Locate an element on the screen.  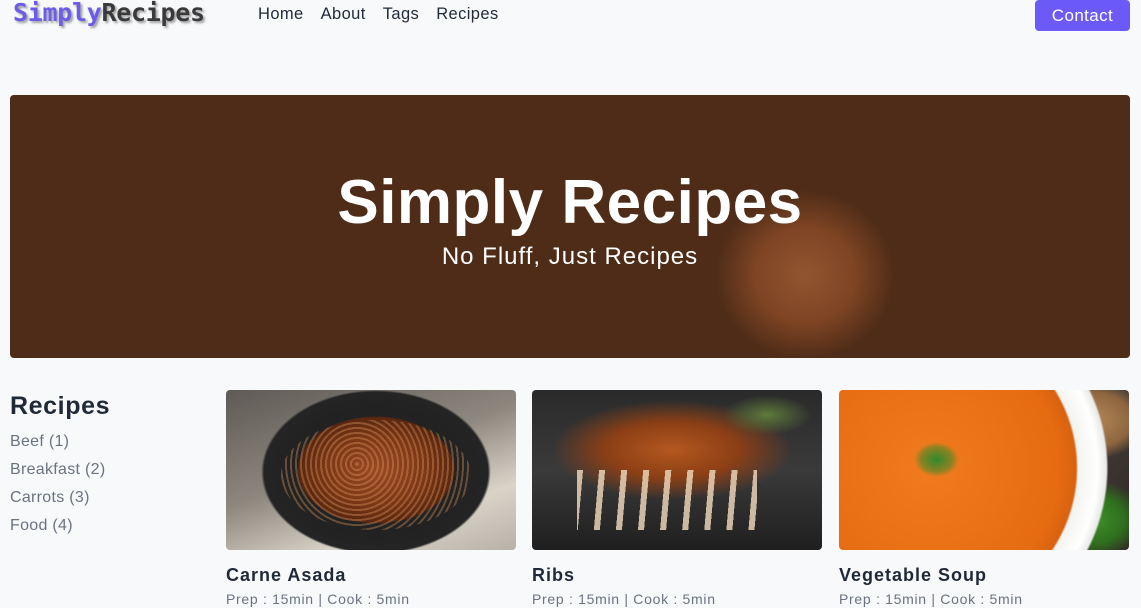
nav-links: Home About Tags Recipes is located at coordinates (387, 14).